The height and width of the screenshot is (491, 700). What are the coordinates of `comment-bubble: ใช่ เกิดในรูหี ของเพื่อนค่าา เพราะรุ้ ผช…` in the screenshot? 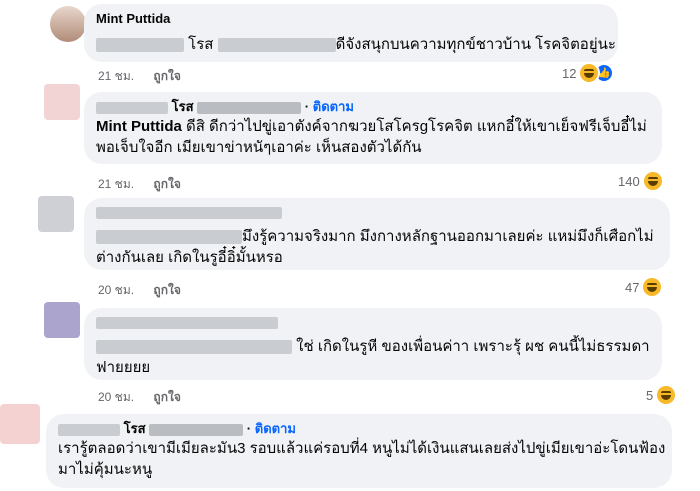 It's located at (373, 344).